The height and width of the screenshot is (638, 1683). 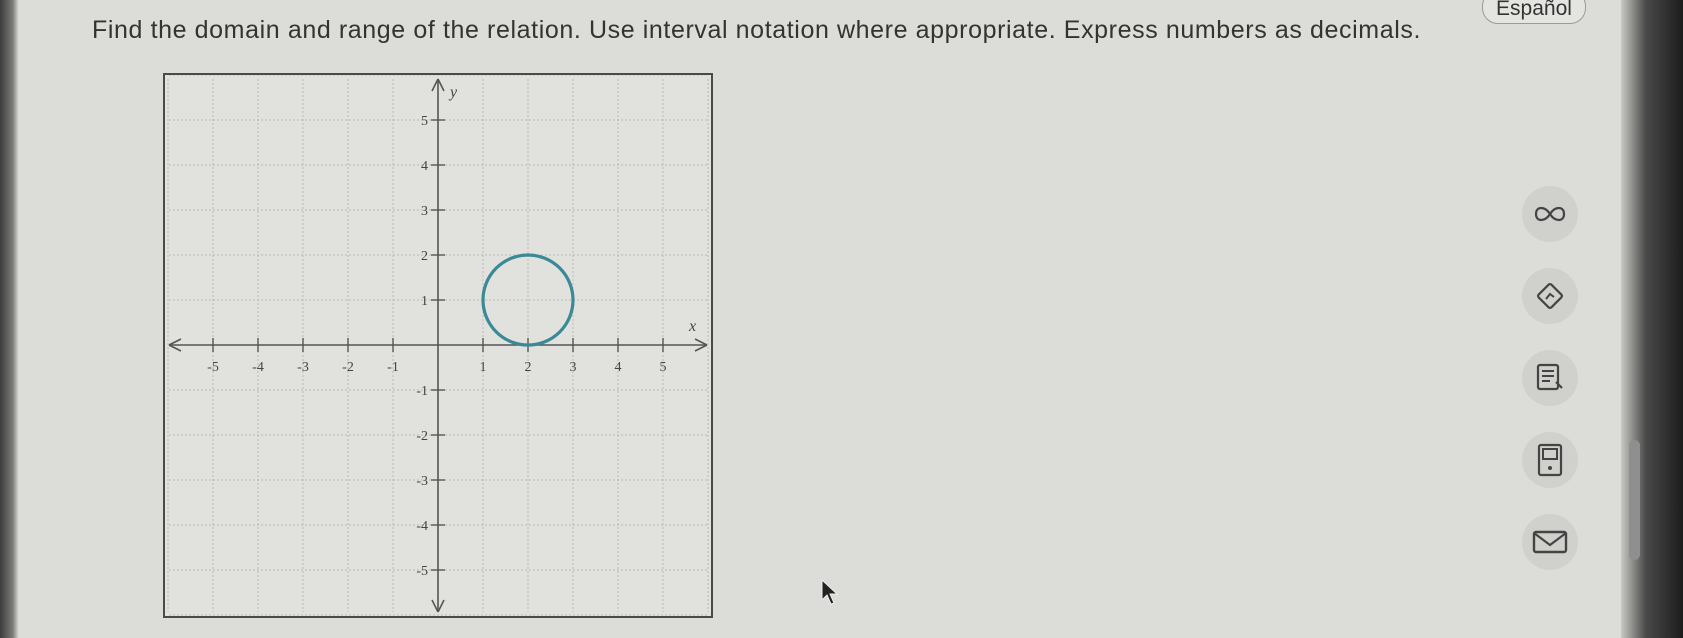 What do you see at coordinates (348, 367) in the screenshot?
I see `x-tick-label: -2` at bounding box center [348, 367].